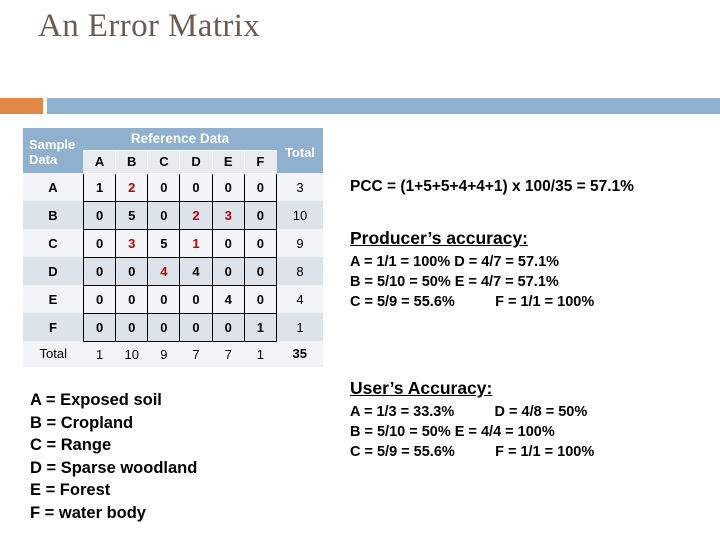 The height and width of the screenshot is (540, 720). Describe the element at coordinates (164, 299) in the screenshot. I see `cell-e-c: 0` at that location.